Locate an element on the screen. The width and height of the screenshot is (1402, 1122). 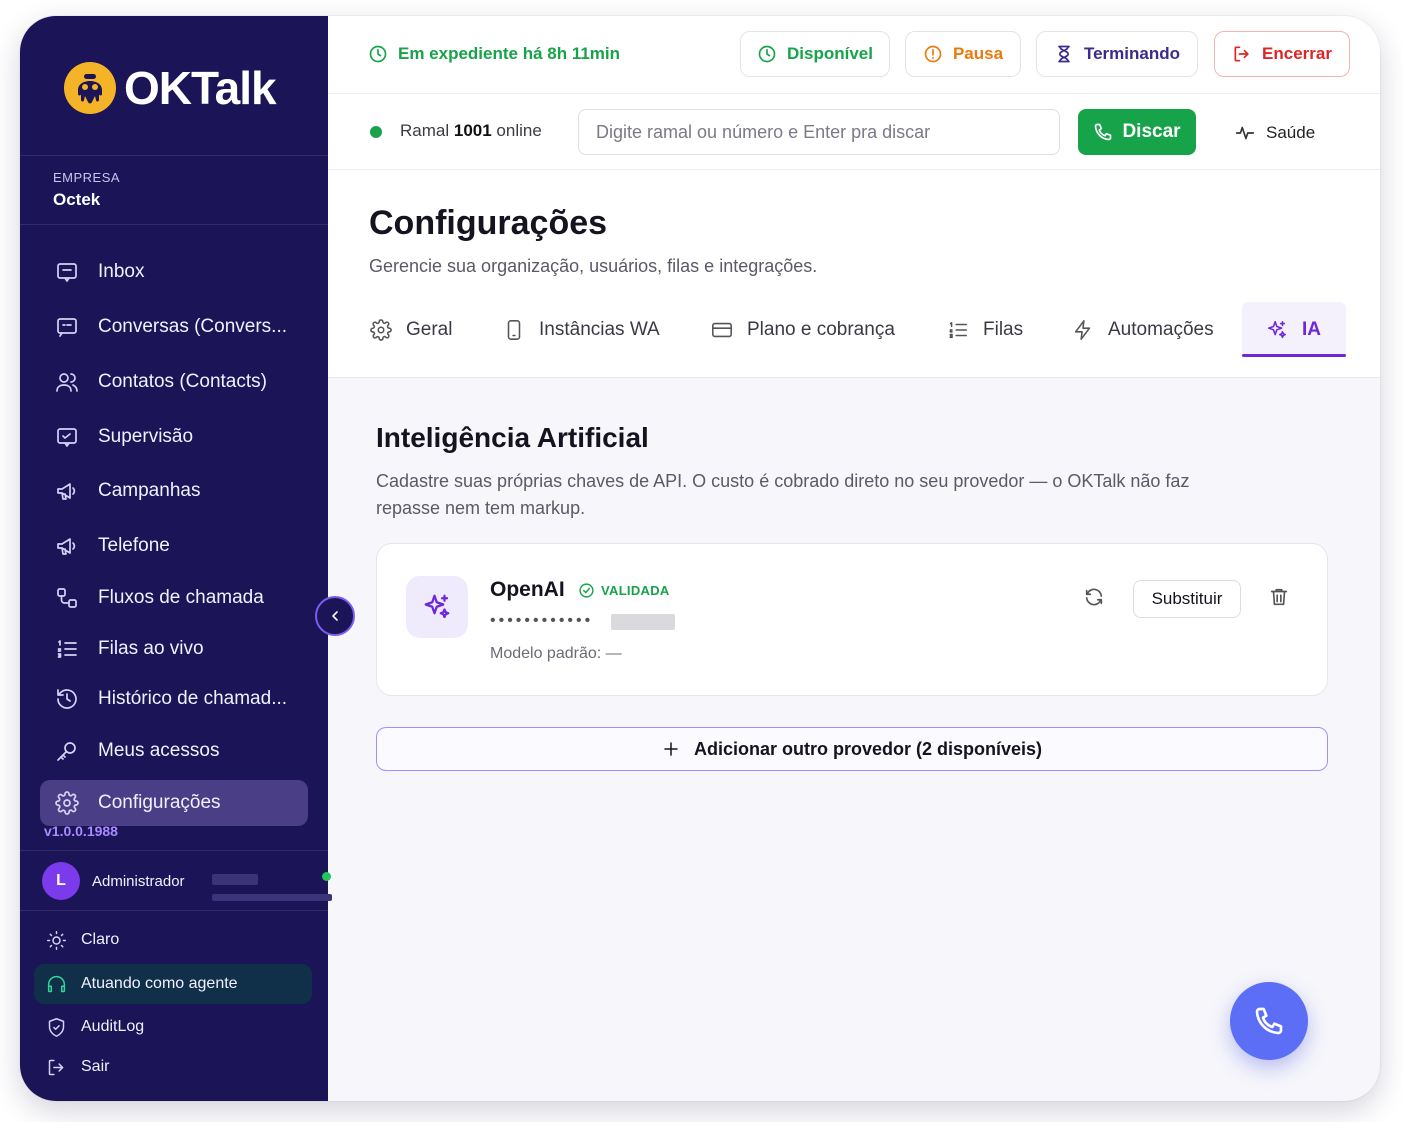
credit-card-icon is located at coordinates (722, 330).